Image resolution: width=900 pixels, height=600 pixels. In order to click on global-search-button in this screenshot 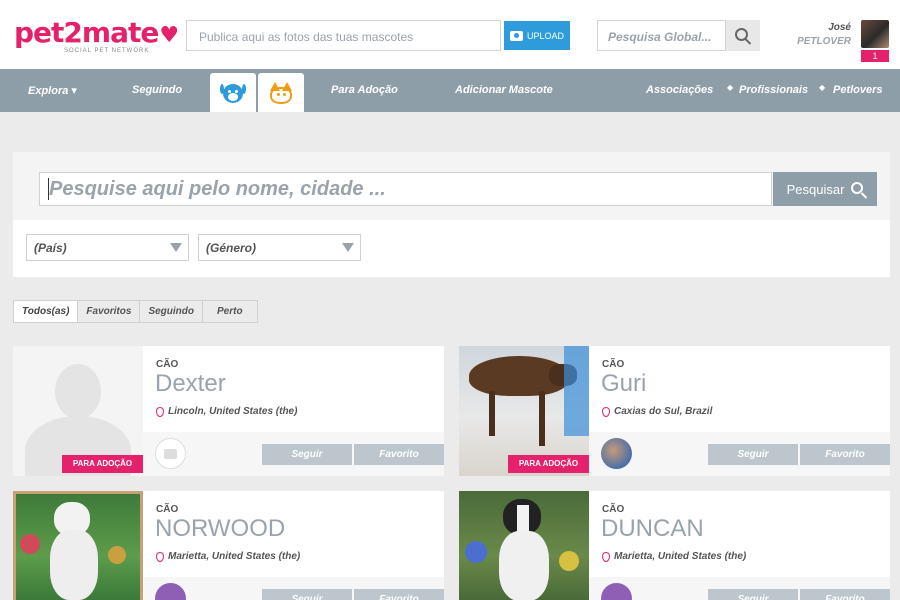, I will do `click(743, 35)`.